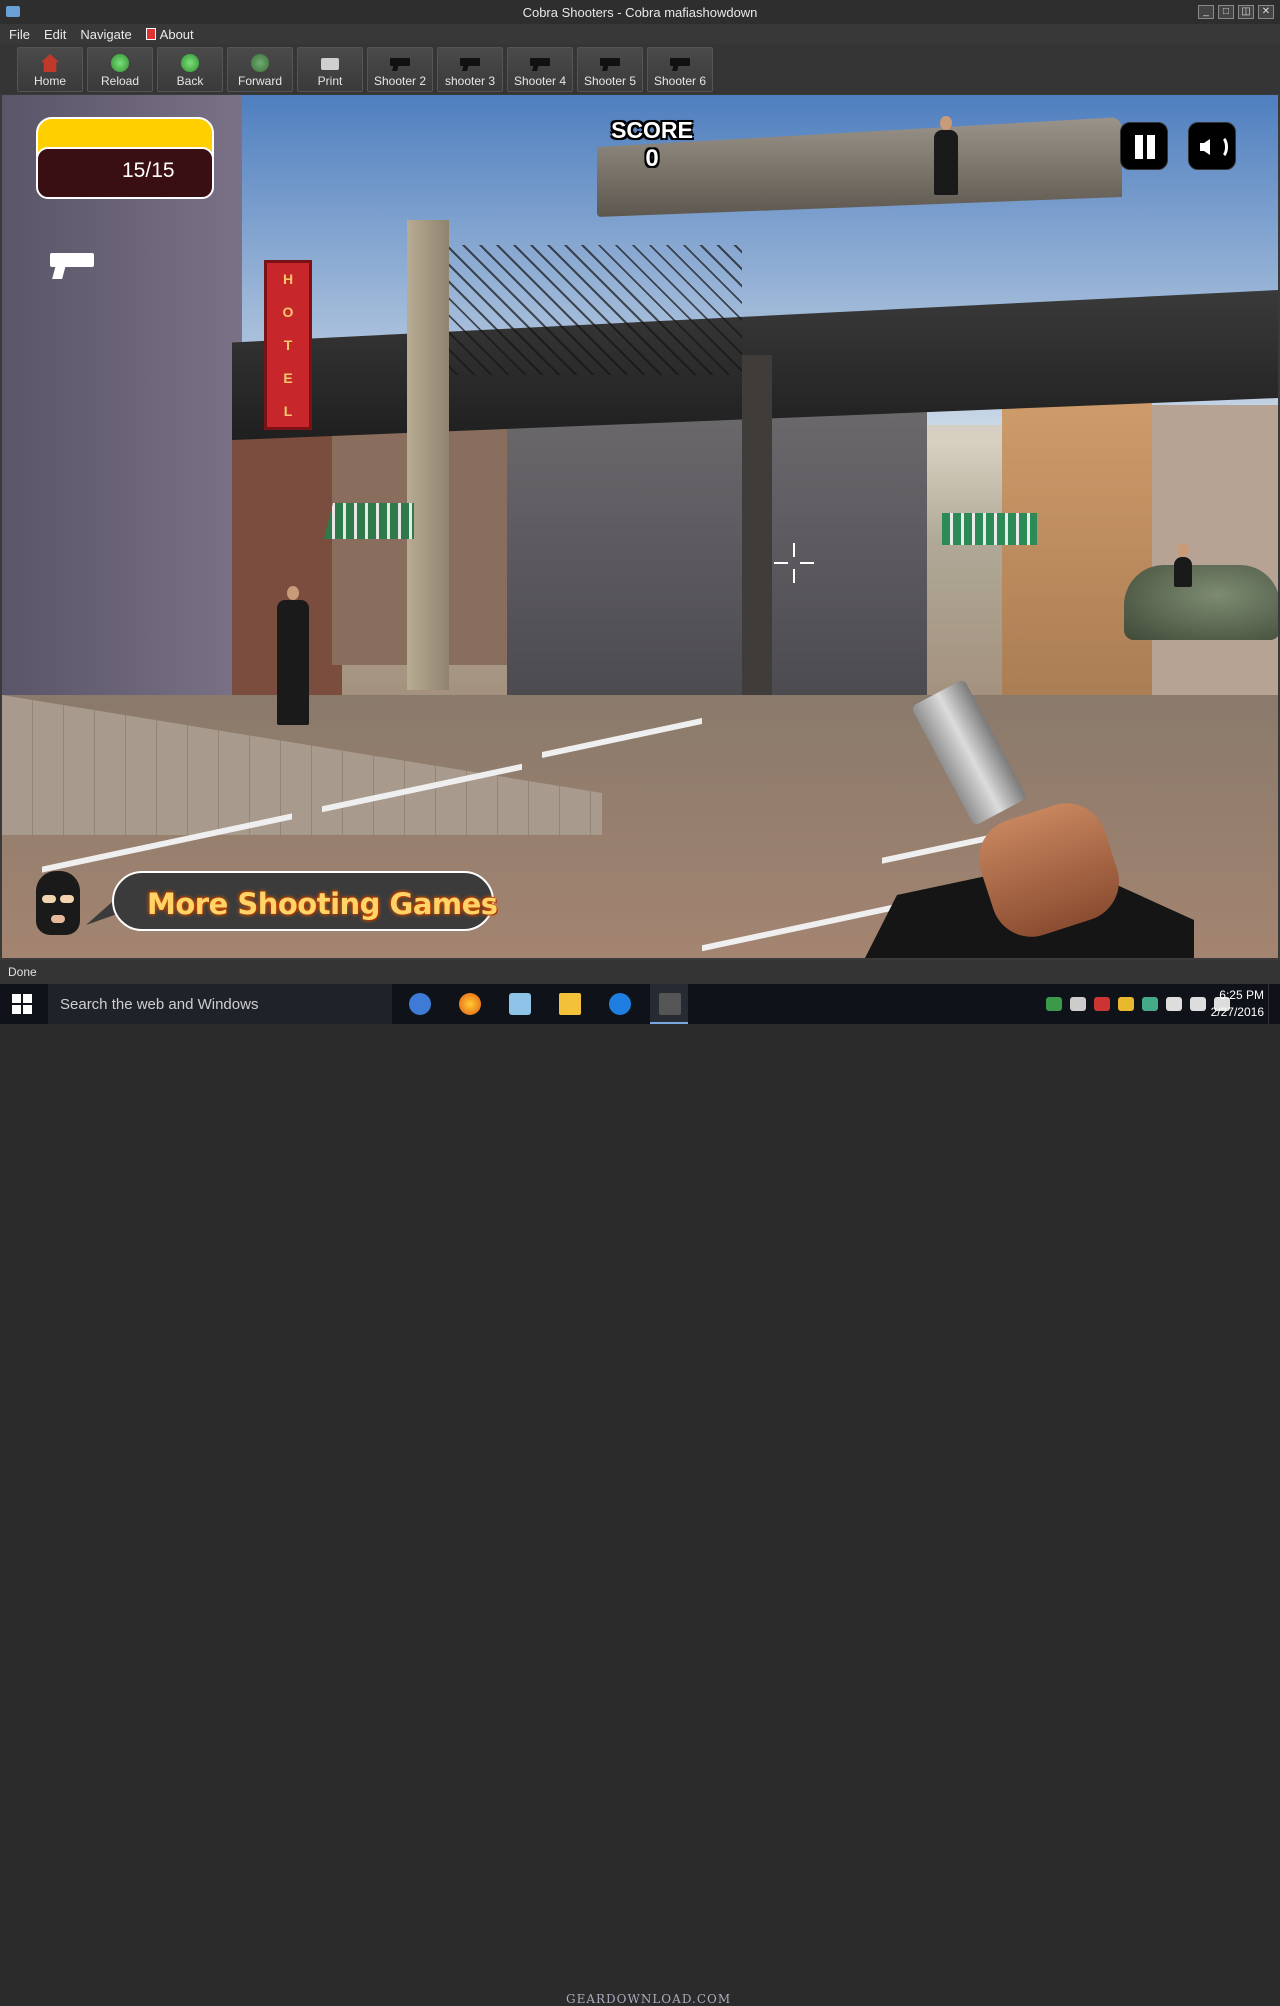 Image resolution: width=1280 pixels, height=2006 pixels. I want to click on green-awning, so click(989, 529).